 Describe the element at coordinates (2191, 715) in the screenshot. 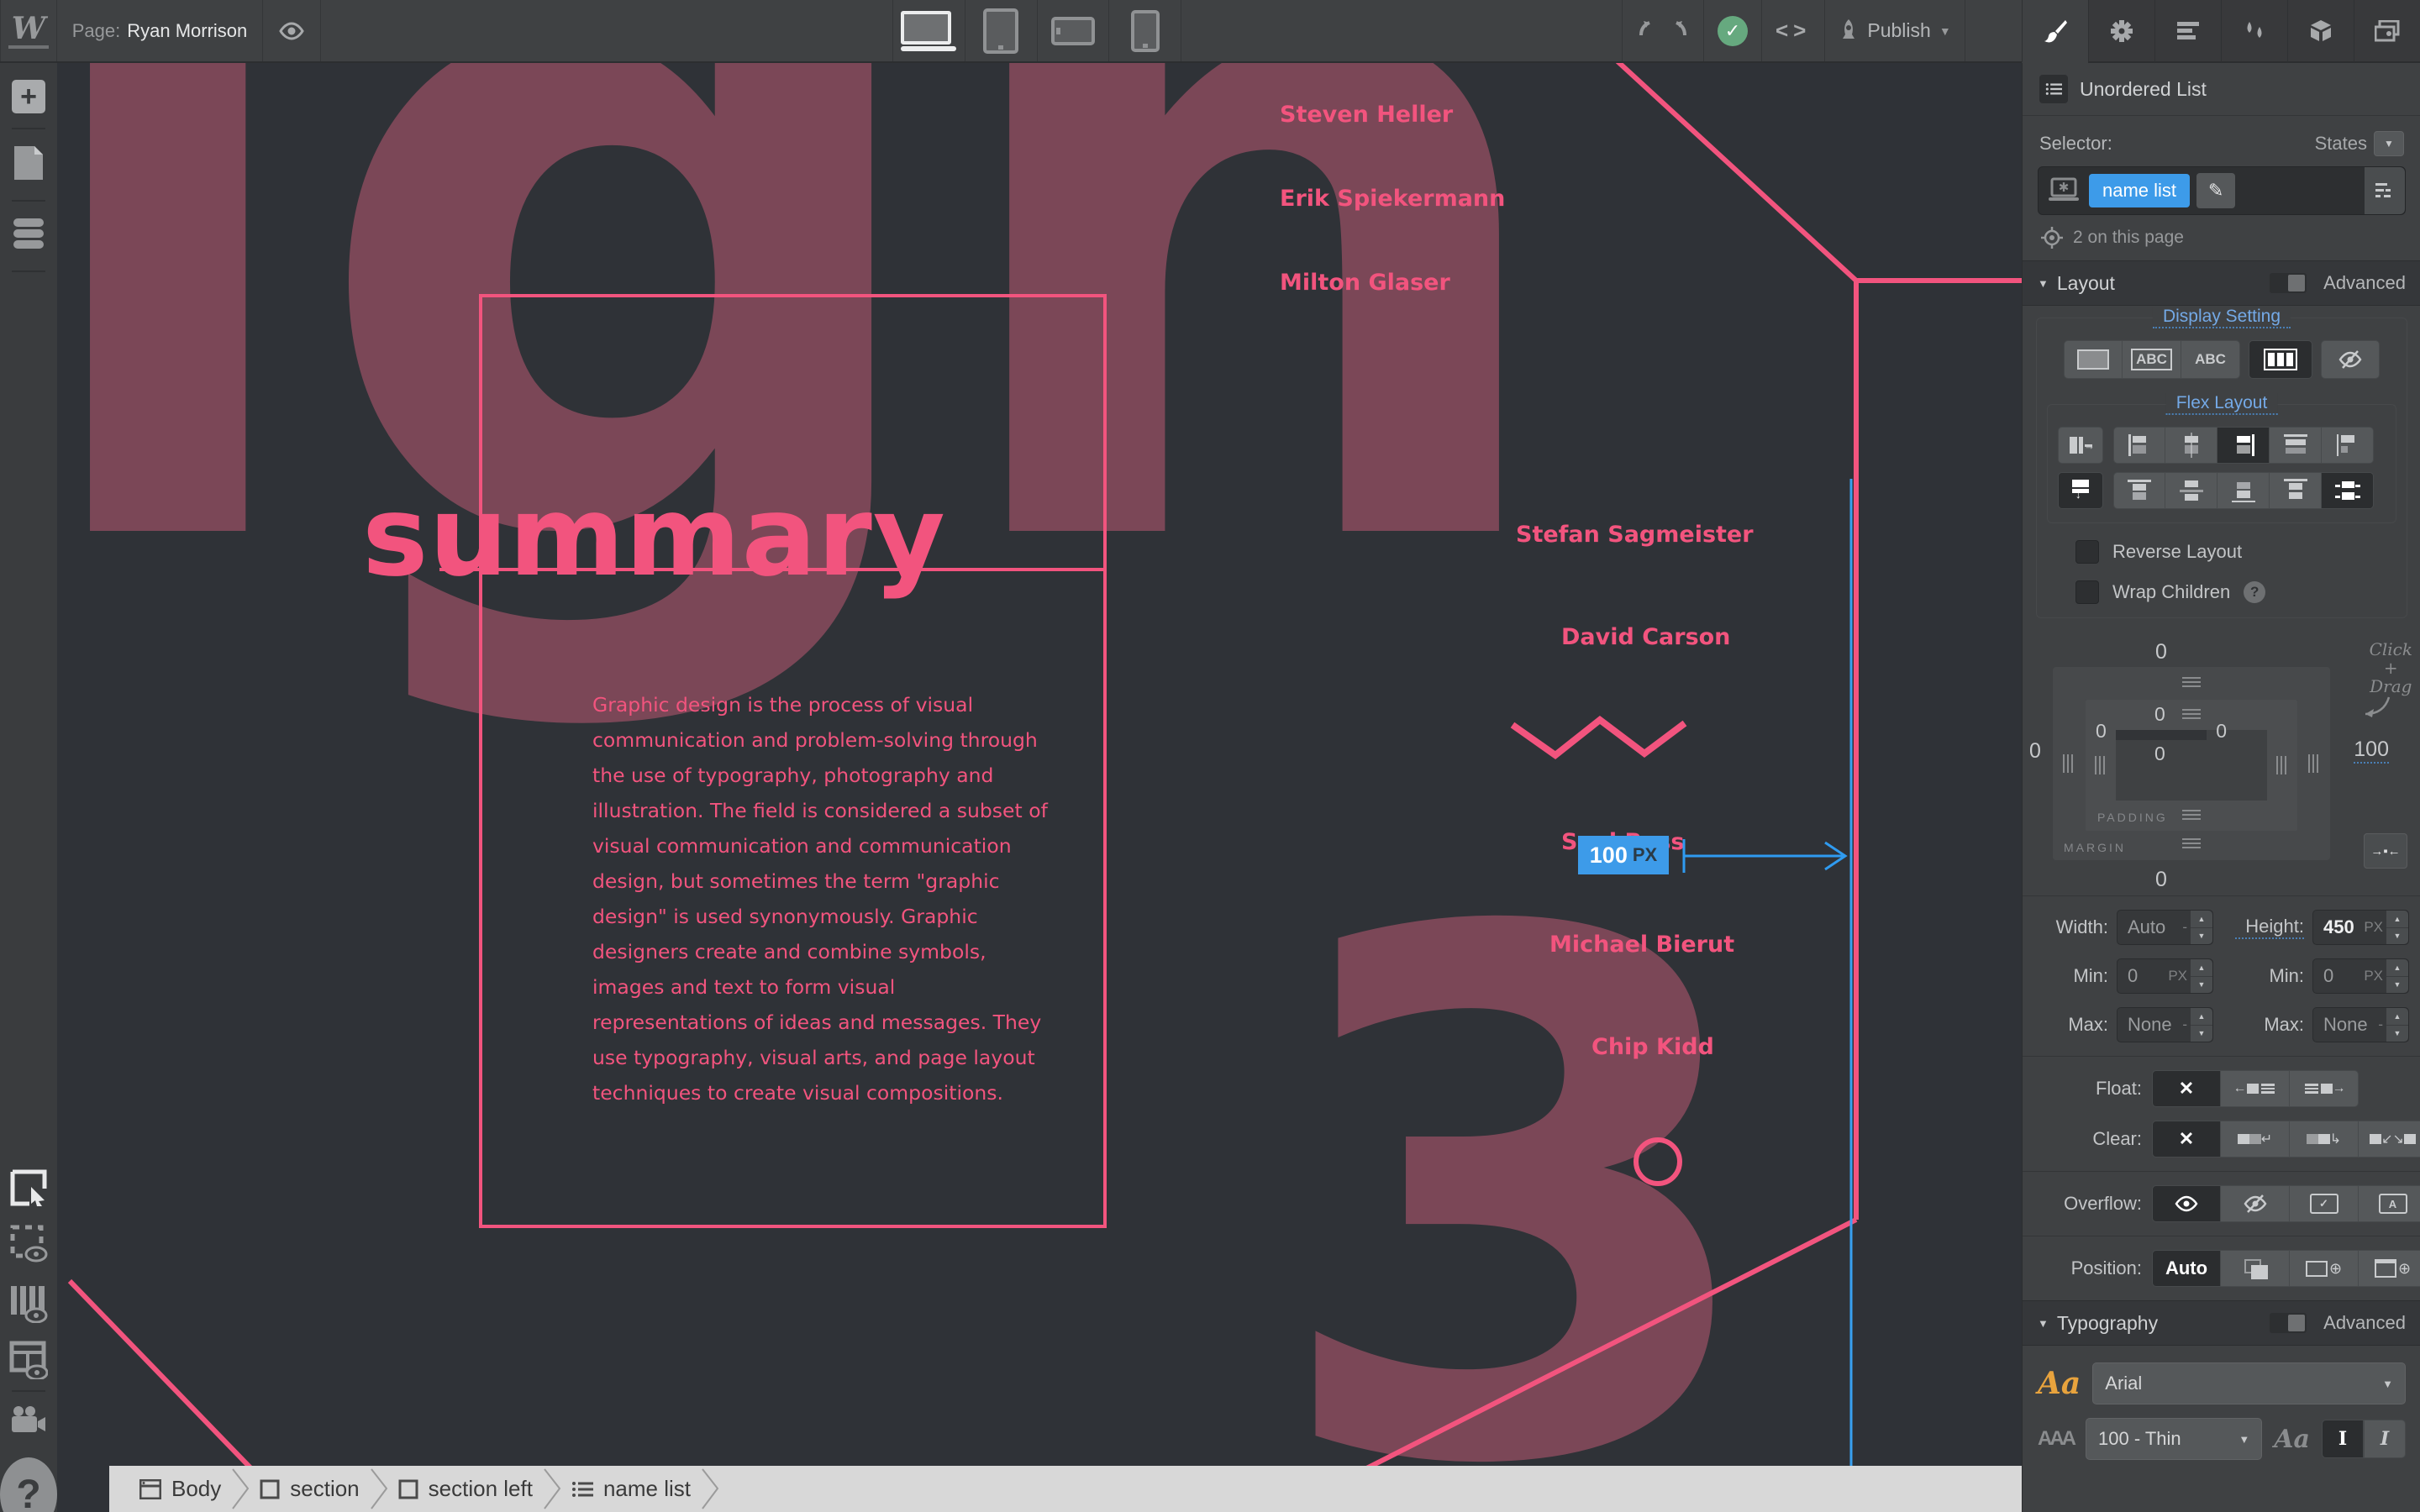

I see `padding-top-handle` at that location.